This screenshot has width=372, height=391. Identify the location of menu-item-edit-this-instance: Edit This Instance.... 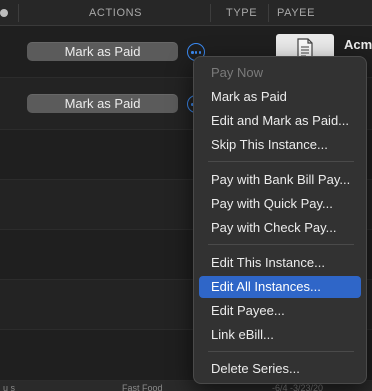
(280, 263).